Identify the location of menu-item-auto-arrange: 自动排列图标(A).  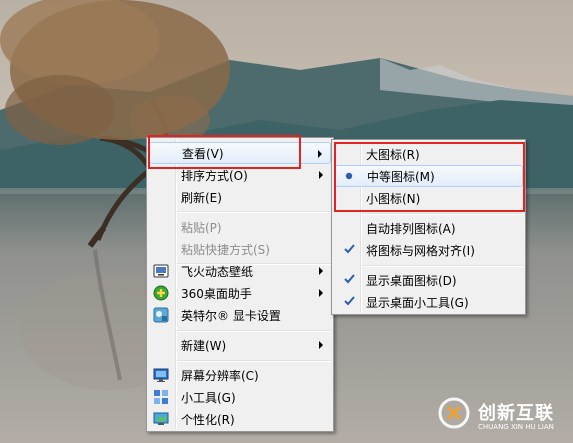
(428, 228).